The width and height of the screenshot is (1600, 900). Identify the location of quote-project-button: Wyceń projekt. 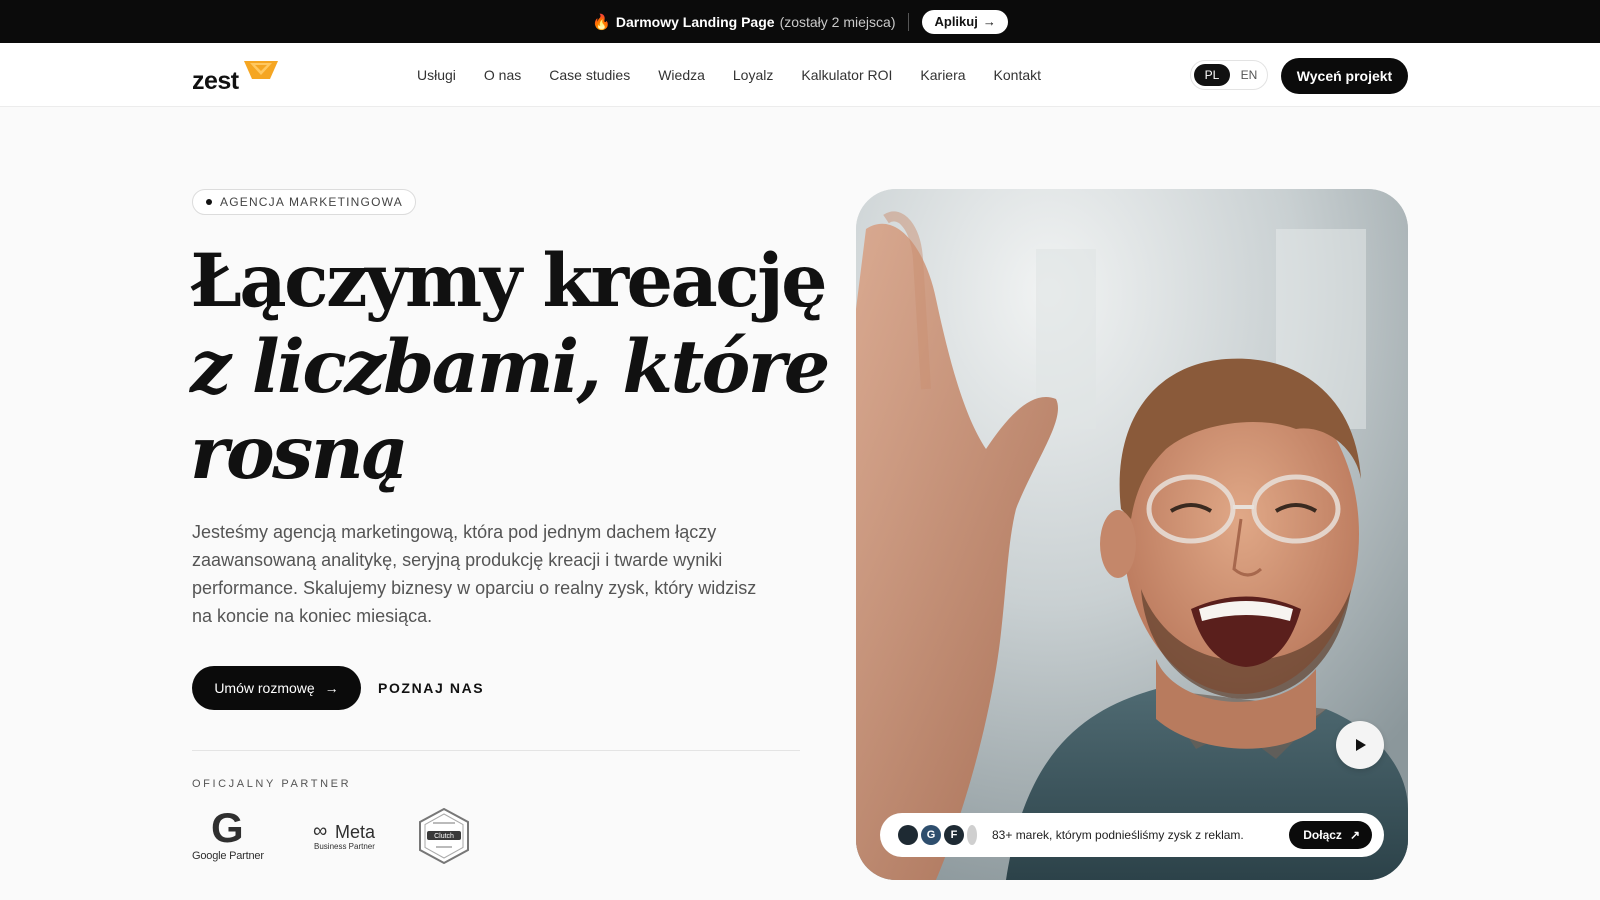
(1344, 76).